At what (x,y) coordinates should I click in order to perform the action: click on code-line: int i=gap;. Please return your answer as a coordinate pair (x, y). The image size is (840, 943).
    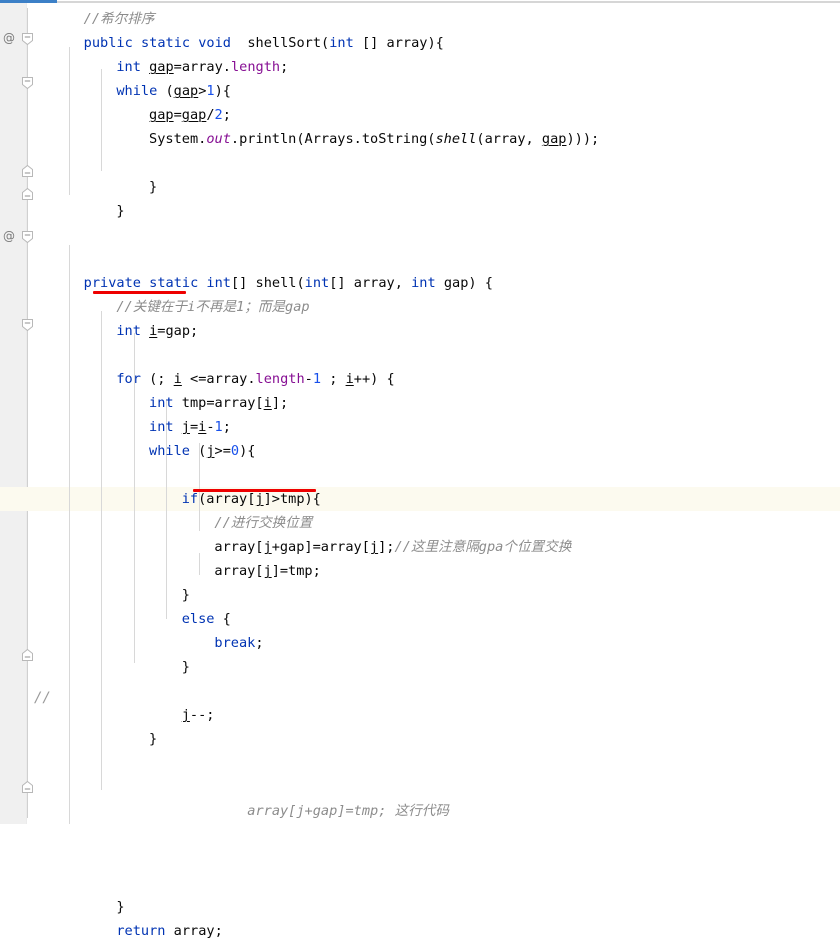
    Looking at the image, I should click on (445, 331).